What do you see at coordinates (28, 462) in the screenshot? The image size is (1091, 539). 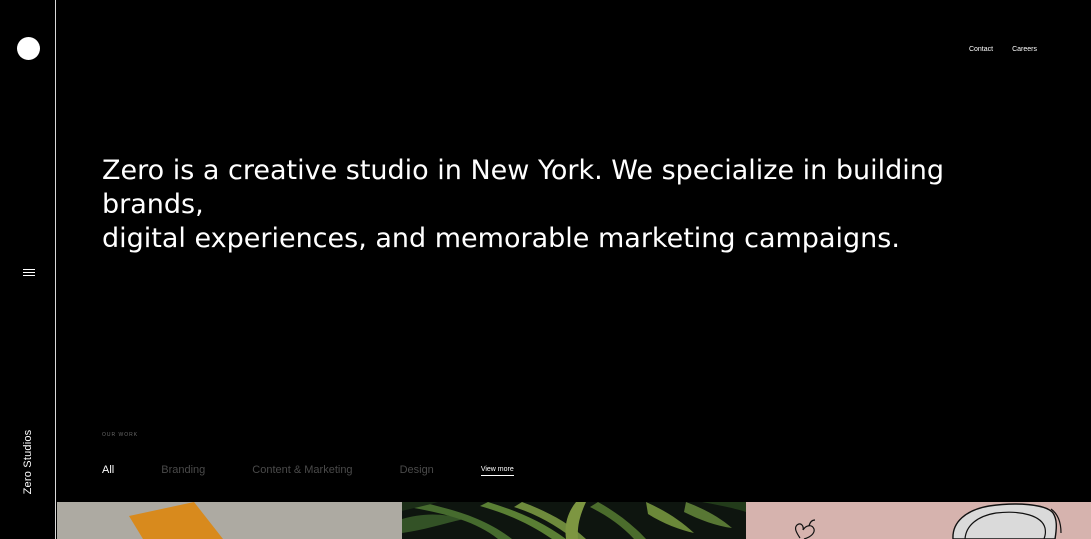 I see `vertical-brand-name: Zero Studios` at bounding box center [28, 462].